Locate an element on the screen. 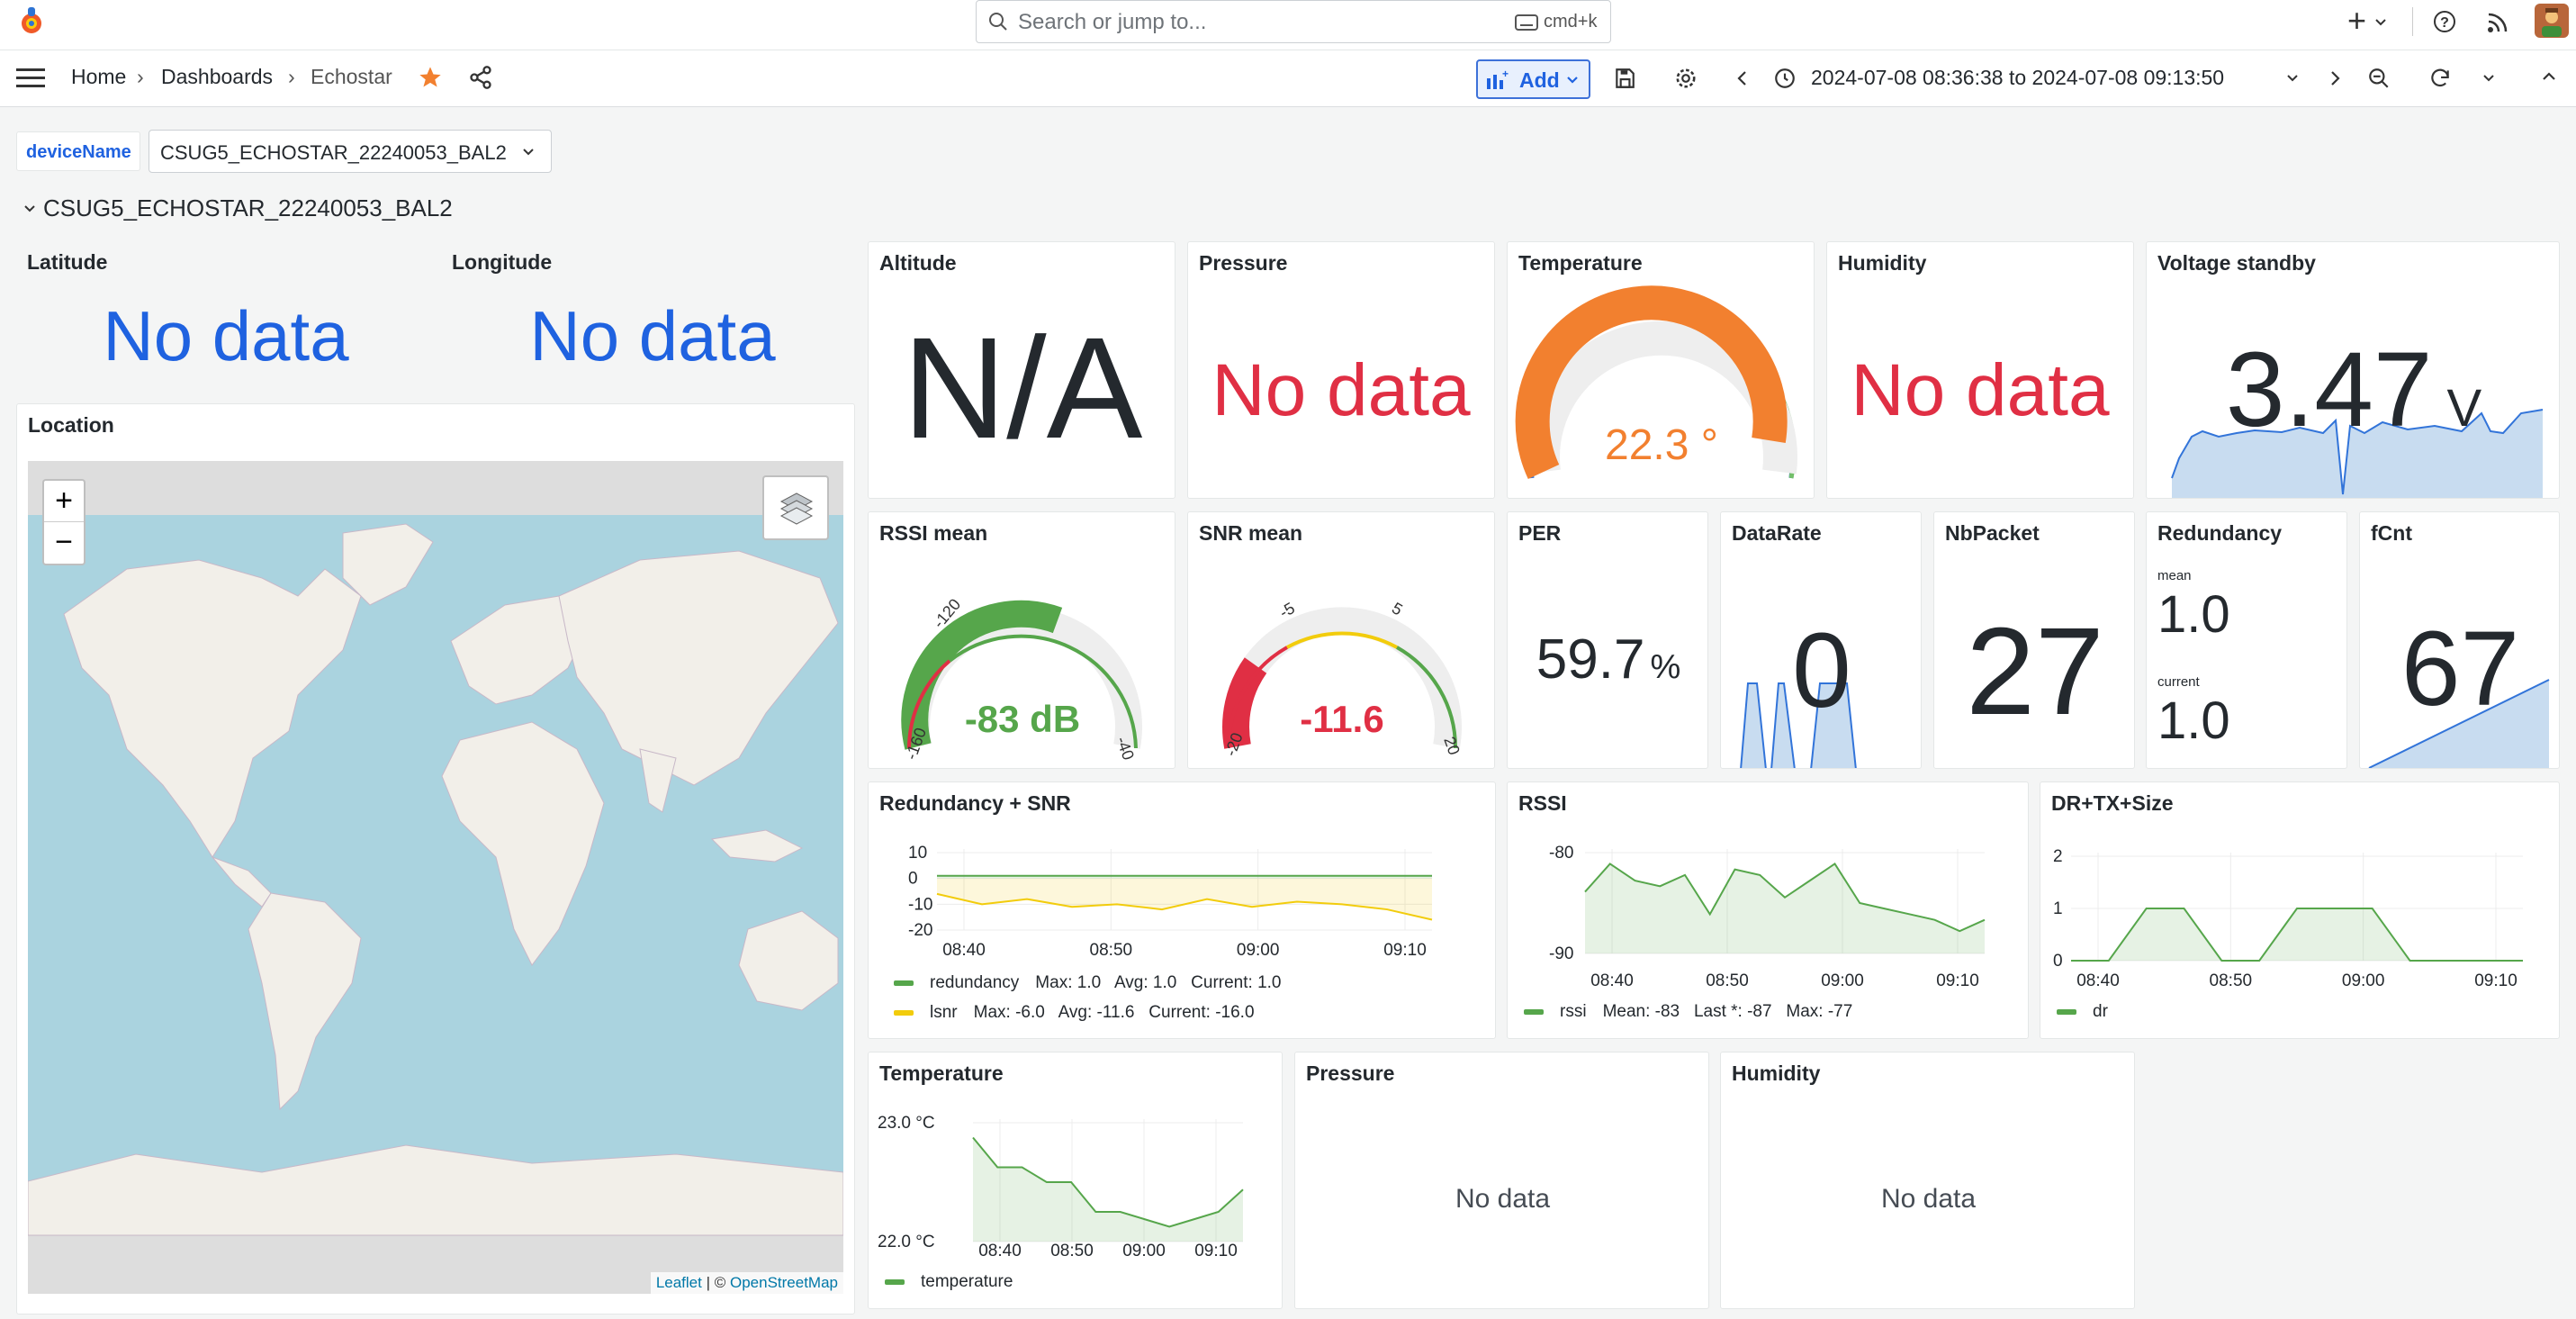 This screenshot has width=2576, height=1319. humidity-ts-panel: Humidity No data is located at coordinates (1927, 1181).